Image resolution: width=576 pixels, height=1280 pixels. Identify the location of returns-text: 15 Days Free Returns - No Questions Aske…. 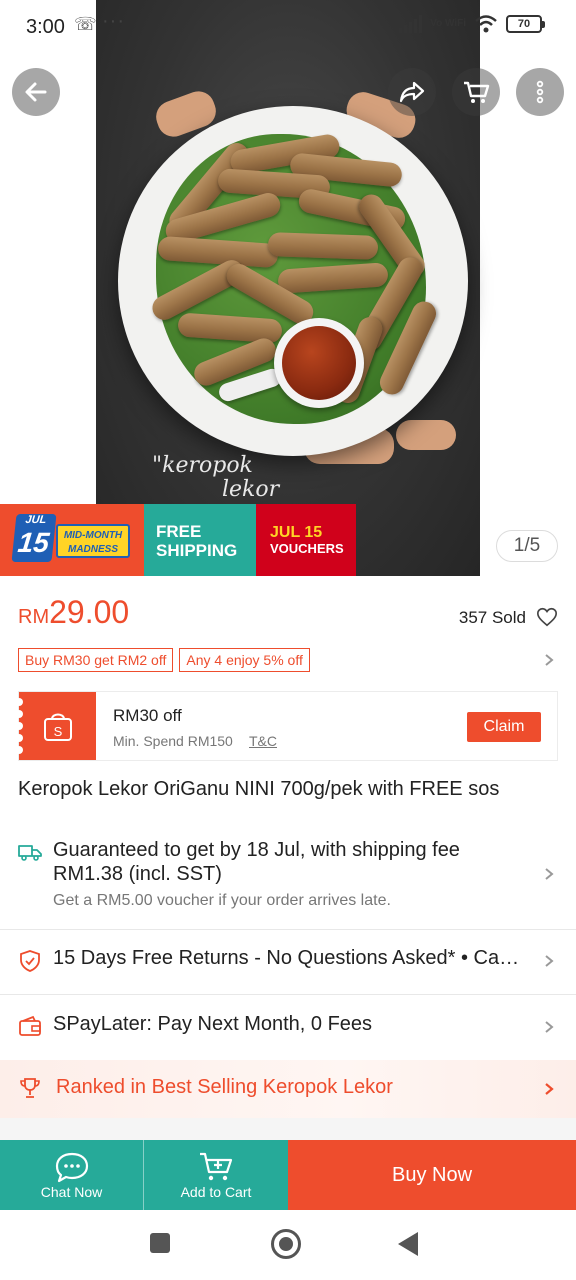
(286, 958).